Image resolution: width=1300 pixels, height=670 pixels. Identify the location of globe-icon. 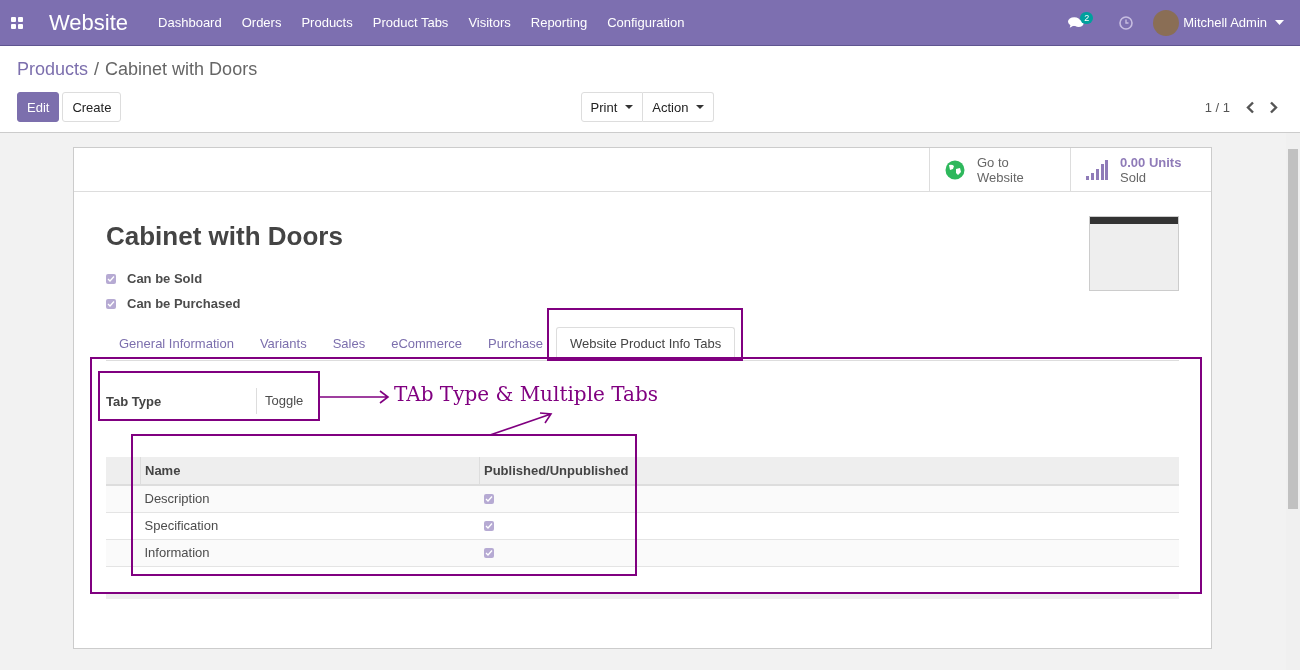
(955, 169).